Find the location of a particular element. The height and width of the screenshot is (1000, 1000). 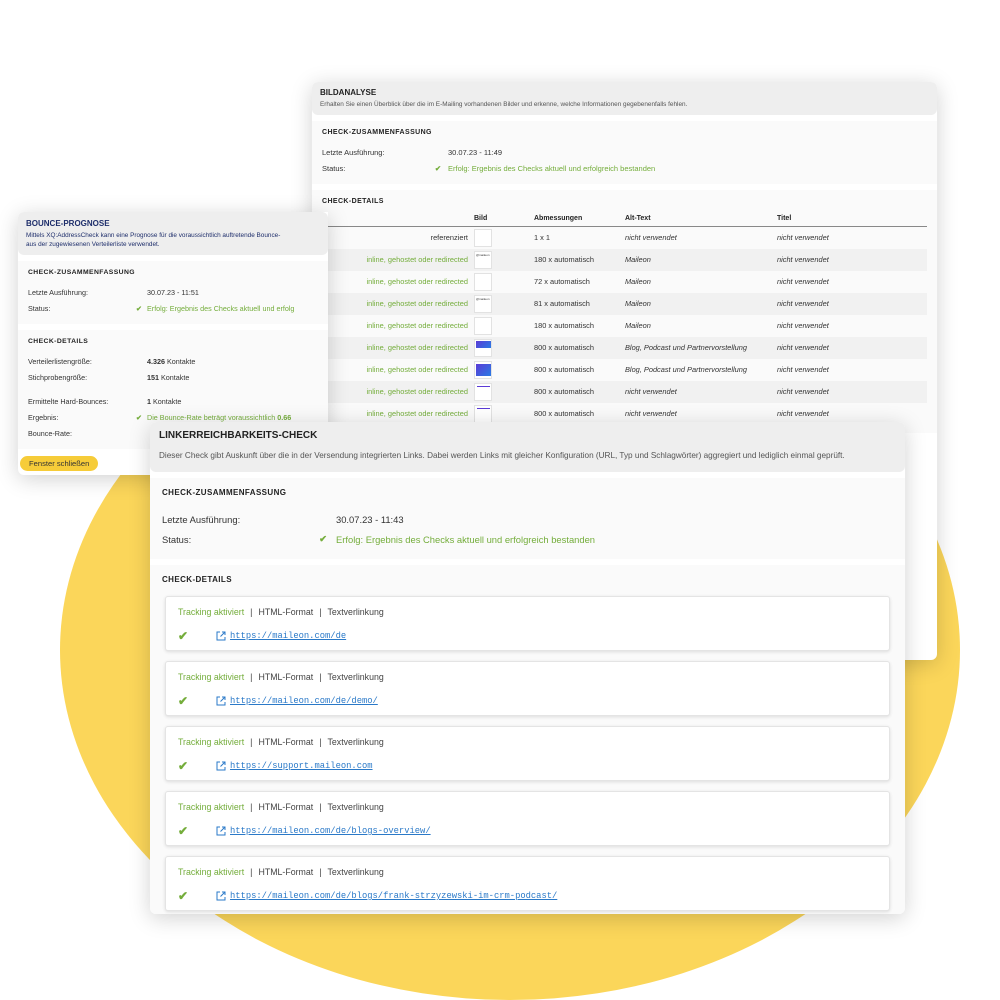

status-label: Status: is located at coordinates (177, 539).